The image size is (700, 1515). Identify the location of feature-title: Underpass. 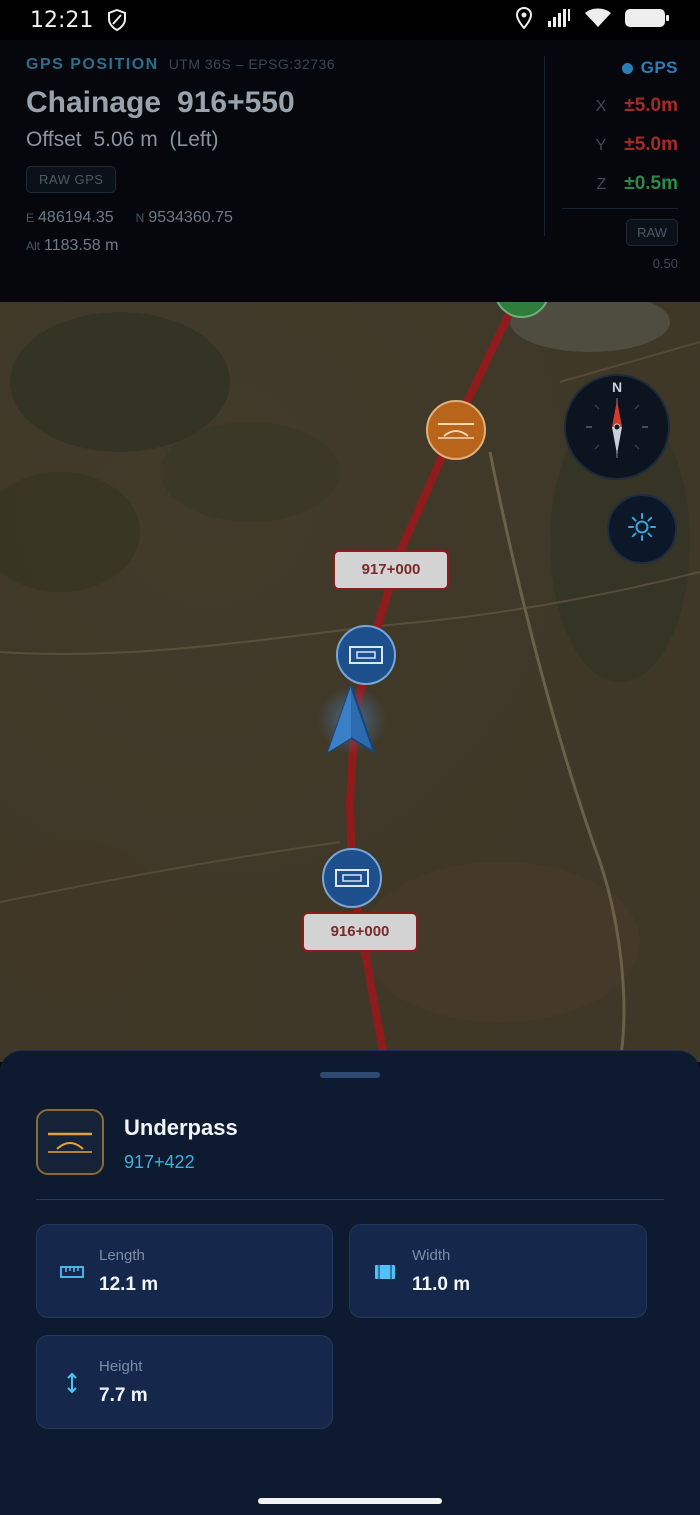
(181, 1127).